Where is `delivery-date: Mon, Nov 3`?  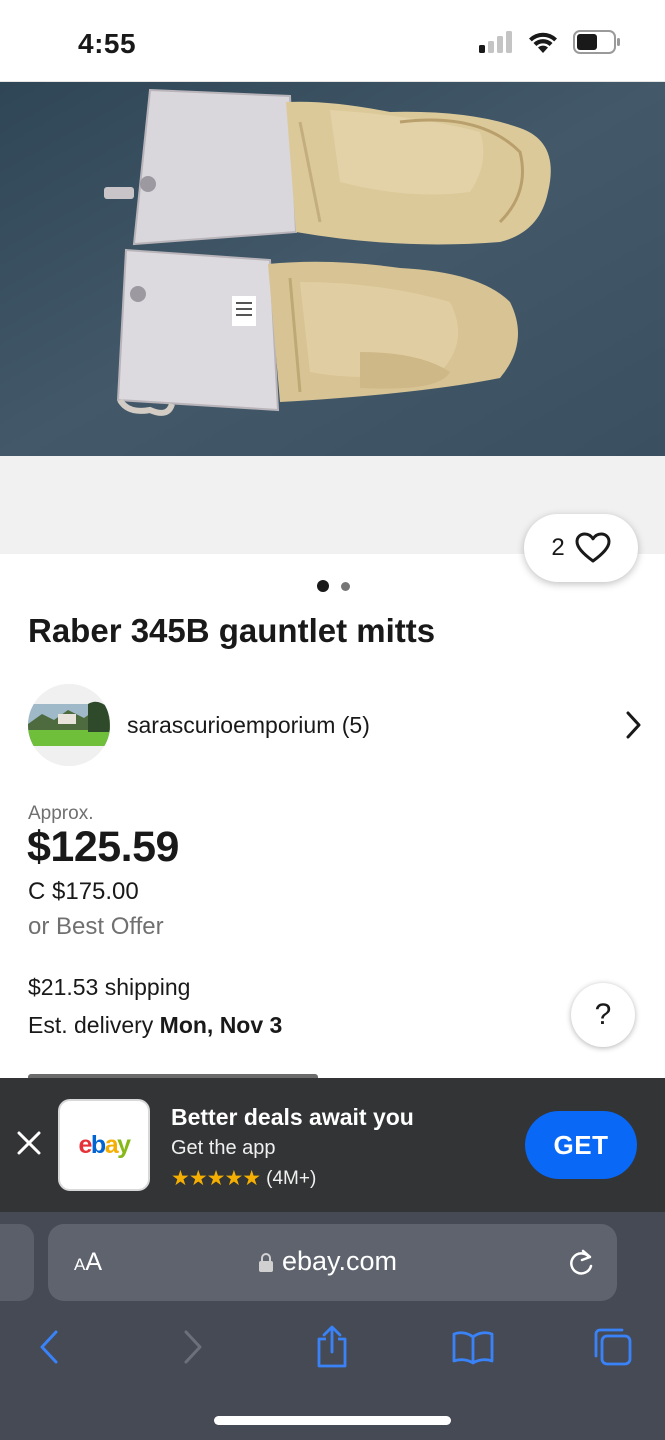 delivery-date: Mon, Nov 3 is located at coordinates (221, 1025).